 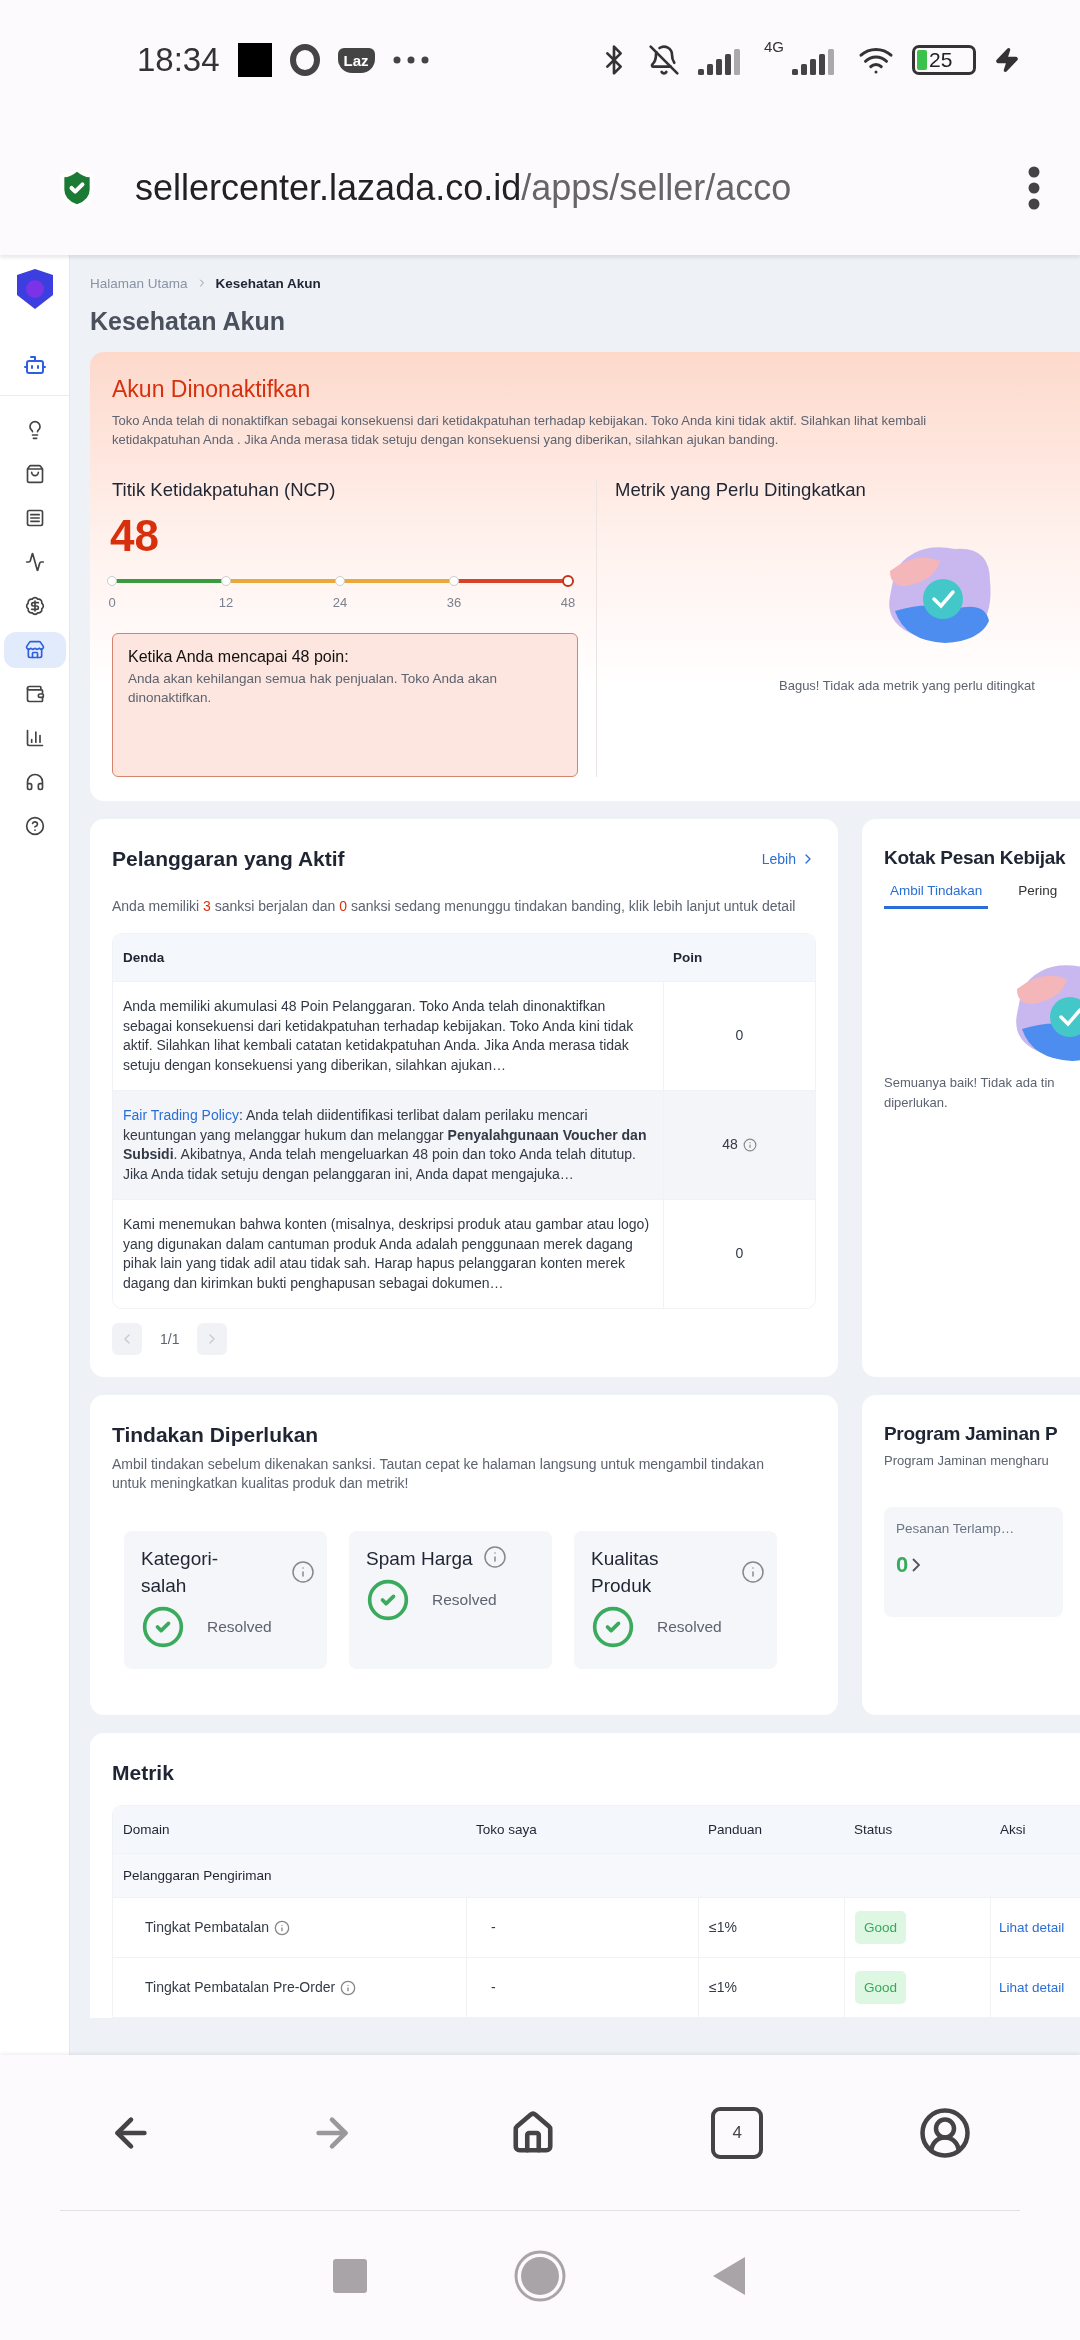 What do you see at coordinates (112, 602) in the screenshot?
I see `scale-label: 0` at bounding box center [112, 602].